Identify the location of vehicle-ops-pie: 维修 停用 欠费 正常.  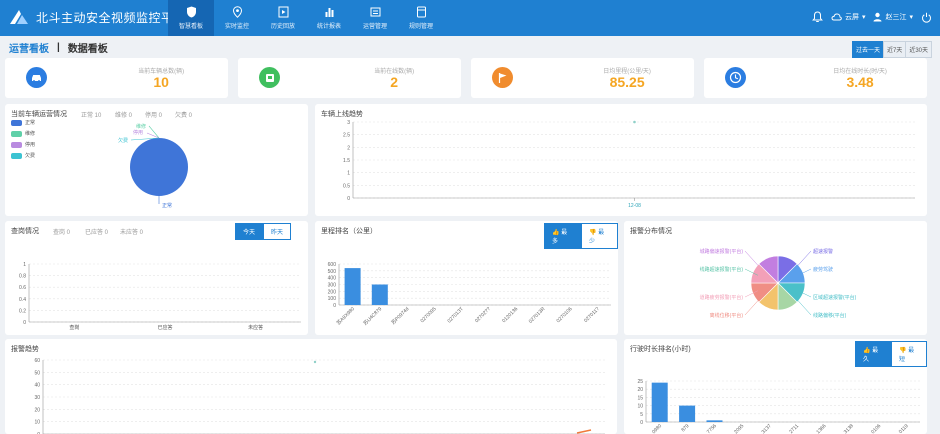
(153, 166).